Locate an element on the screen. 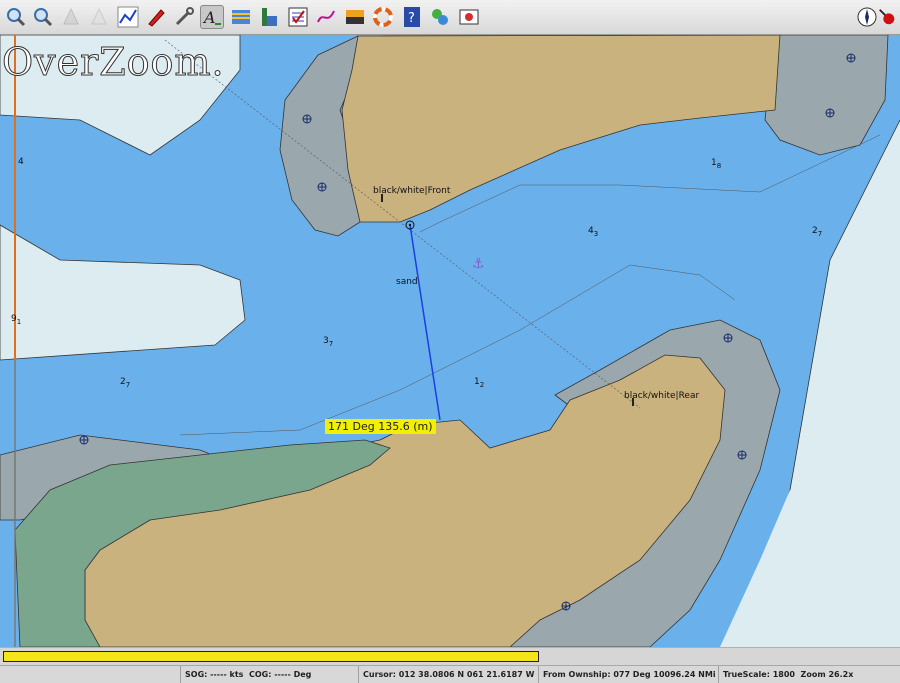 Image resolution: width=900 pixels, height=683 pixels. screenshot-icon is located at coordinates (469, 17).